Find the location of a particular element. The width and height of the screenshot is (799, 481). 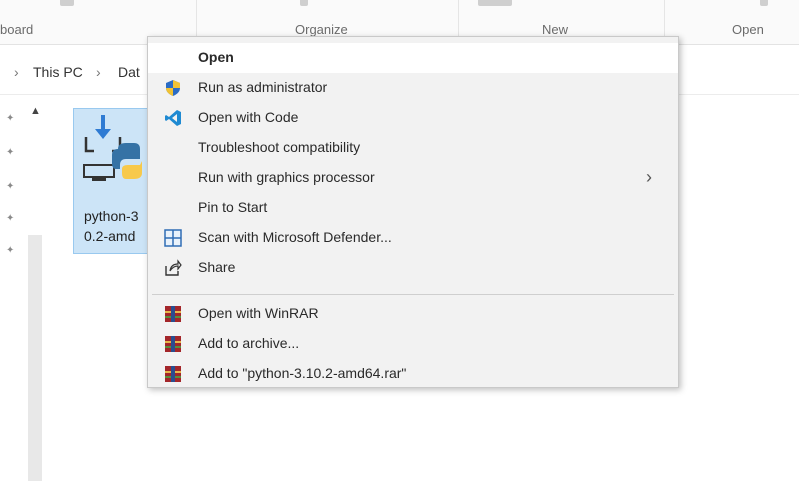

share-icon is located at coordinates (173, 267).